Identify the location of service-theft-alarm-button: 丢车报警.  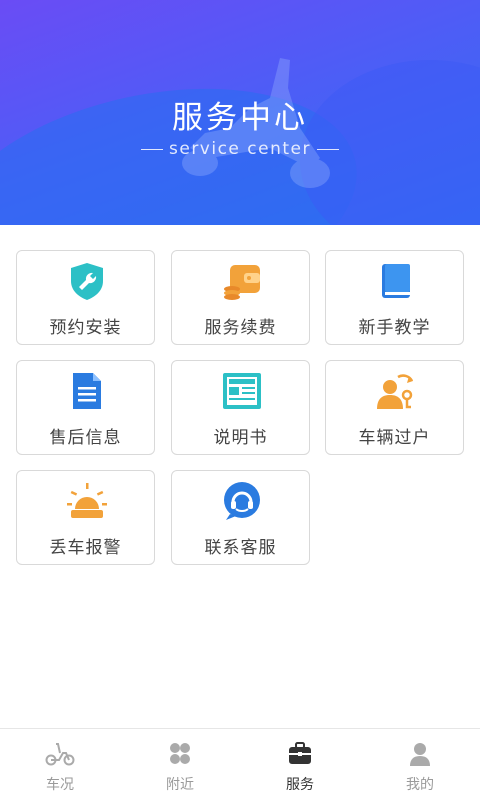
(85, 517).